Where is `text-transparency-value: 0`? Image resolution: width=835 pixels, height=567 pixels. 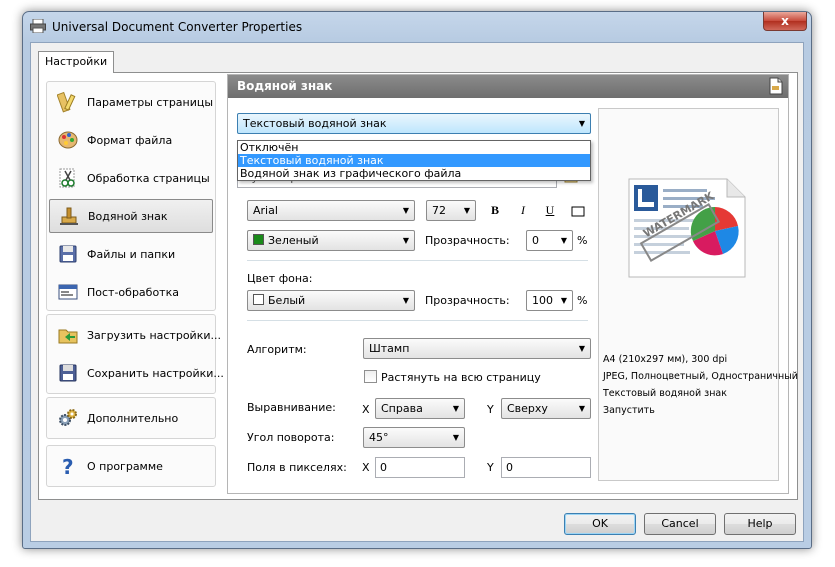 text-transparency-value: 0 is located at coordinates (535, 240).